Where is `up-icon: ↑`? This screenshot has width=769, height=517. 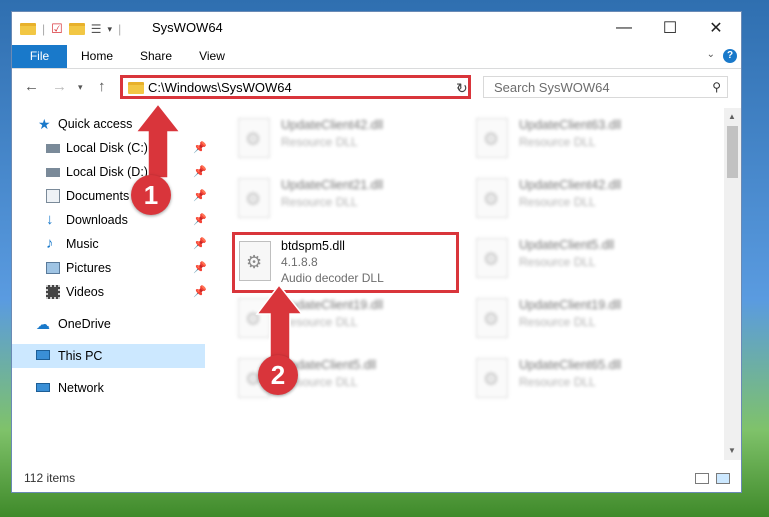 up-icon: ↑ is located at coordinates (102, 86).